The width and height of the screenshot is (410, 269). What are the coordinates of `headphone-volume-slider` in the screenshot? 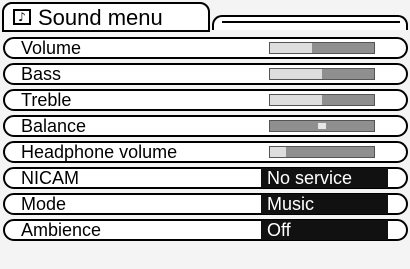 It's located at (322, 152).